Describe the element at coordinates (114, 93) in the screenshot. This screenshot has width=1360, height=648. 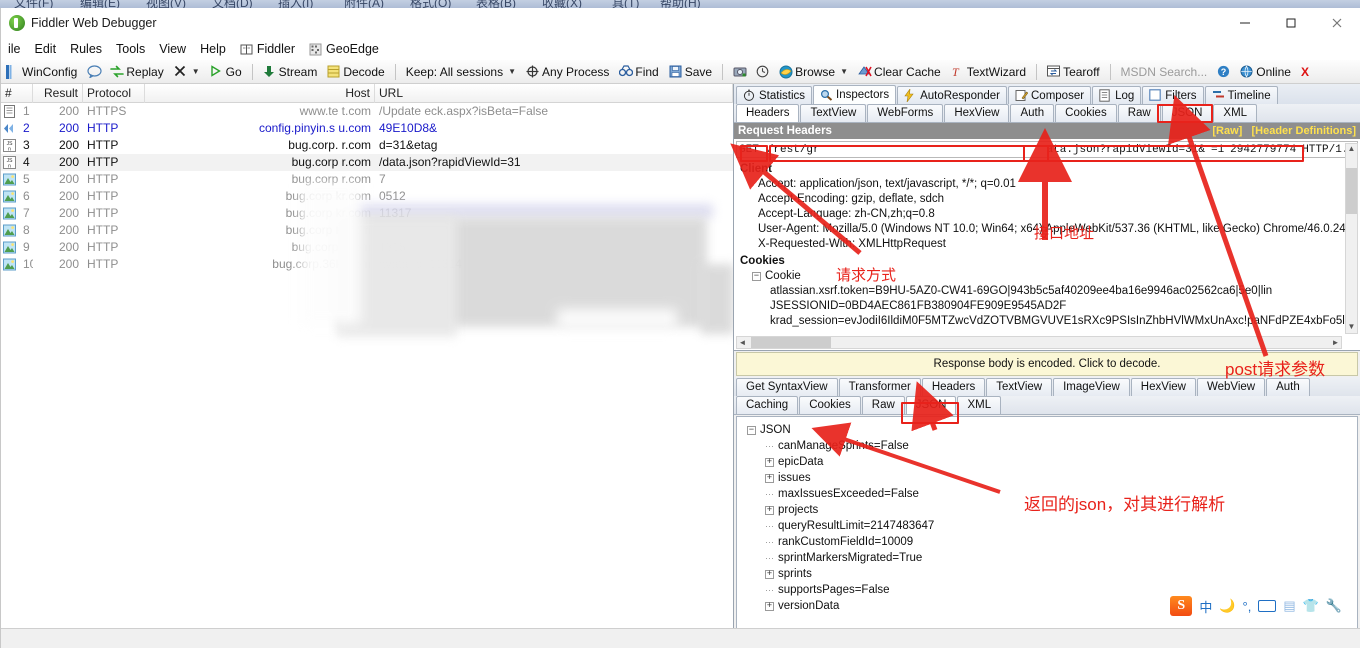
I see `col-header-protocol: Protocol` at that location.